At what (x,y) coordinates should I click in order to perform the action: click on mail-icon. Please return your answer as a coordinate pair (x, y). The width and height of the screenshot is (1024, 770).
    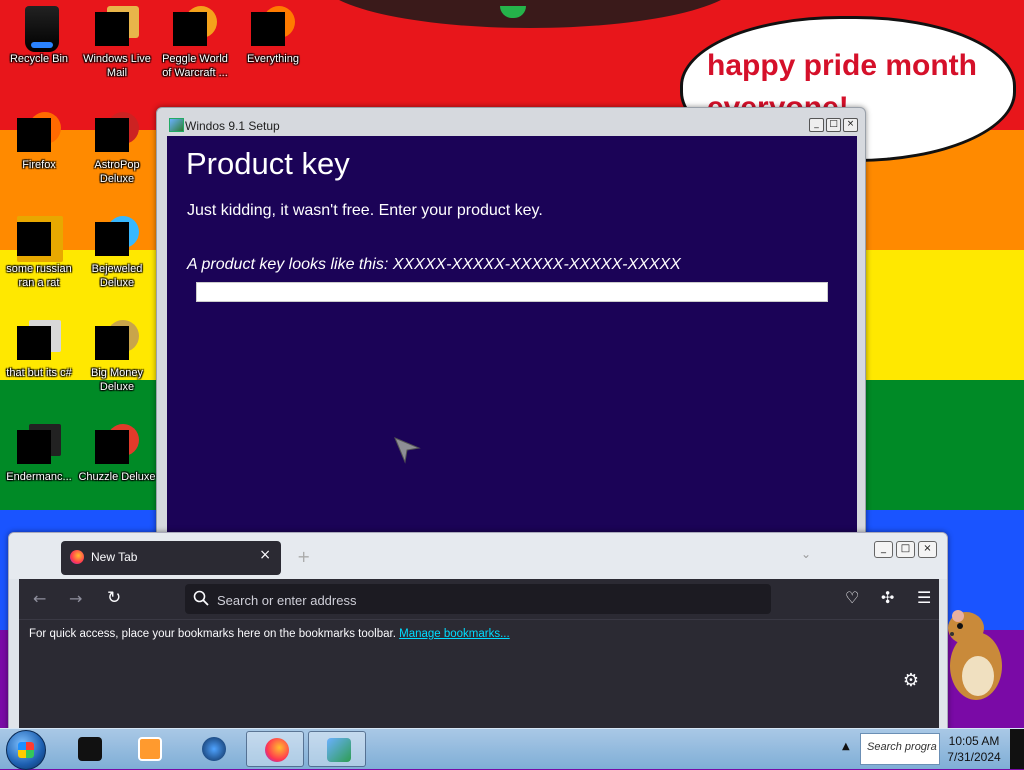
    Looking at the image, I should click on (117, 28).